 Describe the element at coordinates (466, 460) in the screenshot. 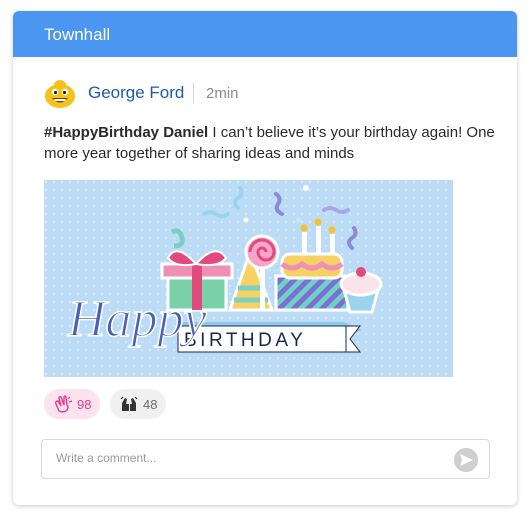

I see `send-comment-button` at that location.